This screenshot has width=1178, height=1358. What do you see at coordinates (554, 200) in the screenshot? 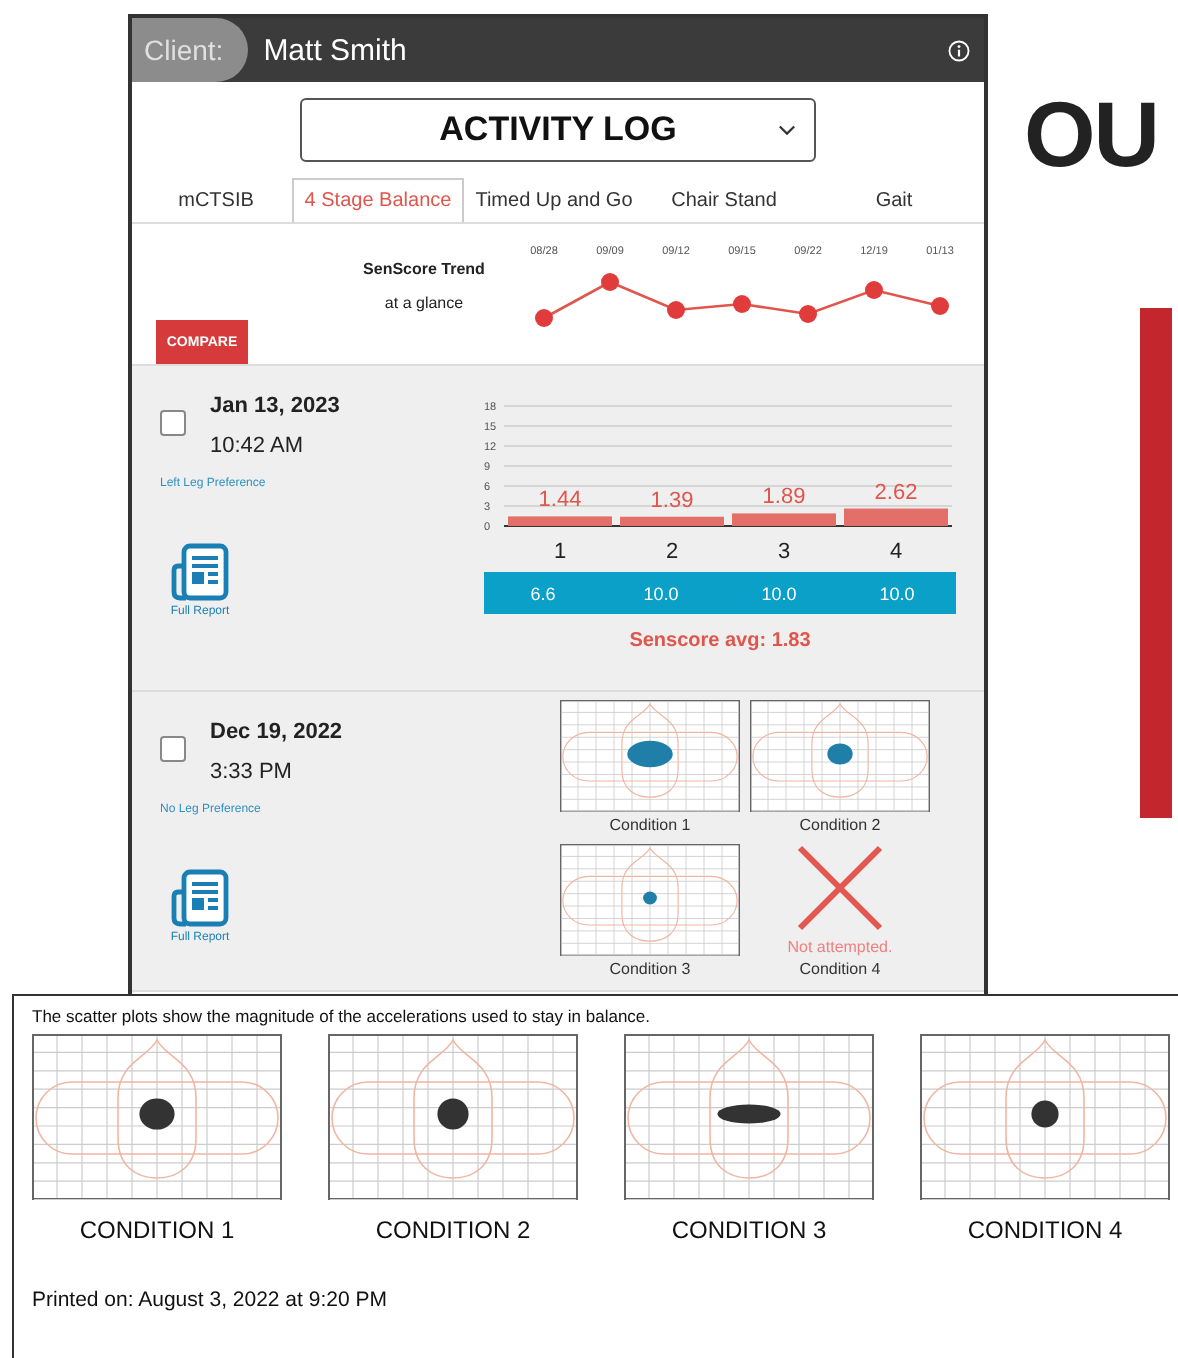
I see `tab: Timed Up and Go` at bounding box center [554, 200].